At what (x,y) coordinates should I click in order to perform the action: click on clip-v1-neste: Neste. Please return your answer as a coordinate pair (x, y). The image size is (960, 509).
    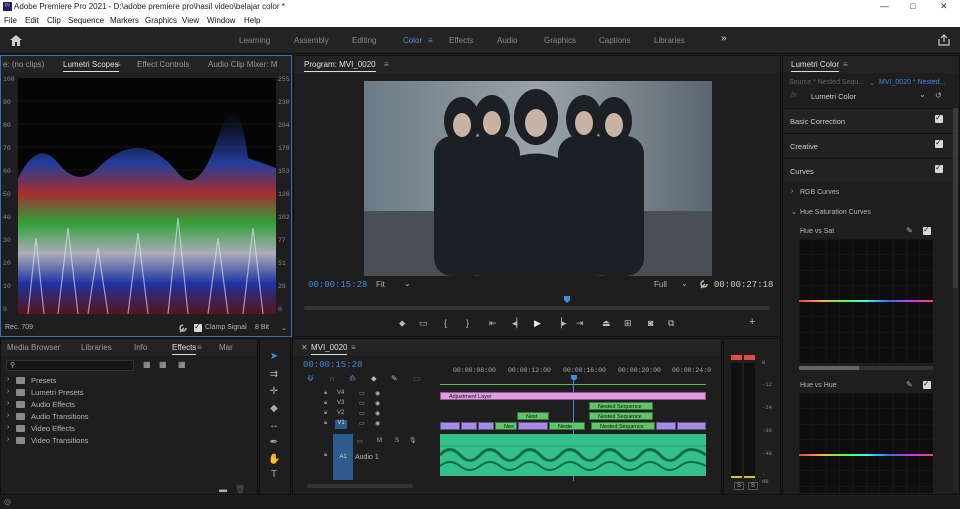
    Looking at the image, I should click on (567, 426).